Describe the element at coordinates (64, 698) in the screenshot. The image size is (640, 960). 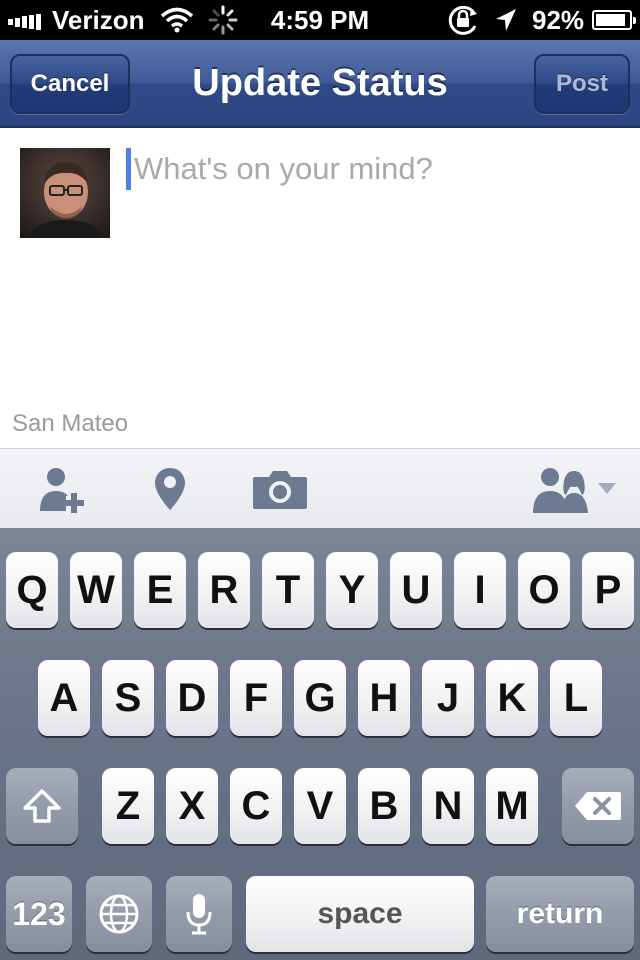
I see `key-a: A` at that location.